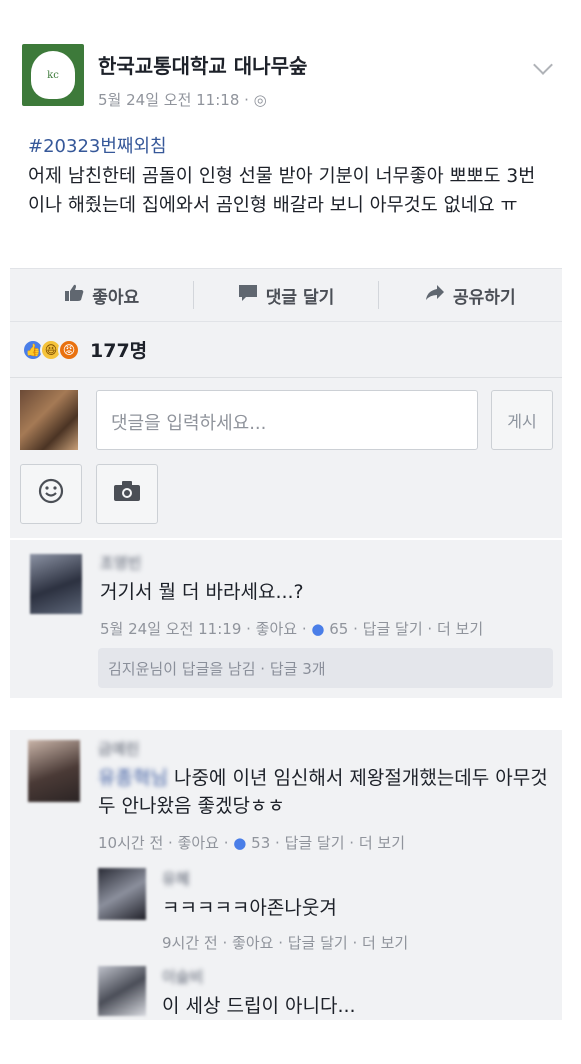 The height and width of the screenshot is (1064, 581). Describe the element at coordinates (118, 748) in the screenshot. I see `comment-author: 금예린` at that location.